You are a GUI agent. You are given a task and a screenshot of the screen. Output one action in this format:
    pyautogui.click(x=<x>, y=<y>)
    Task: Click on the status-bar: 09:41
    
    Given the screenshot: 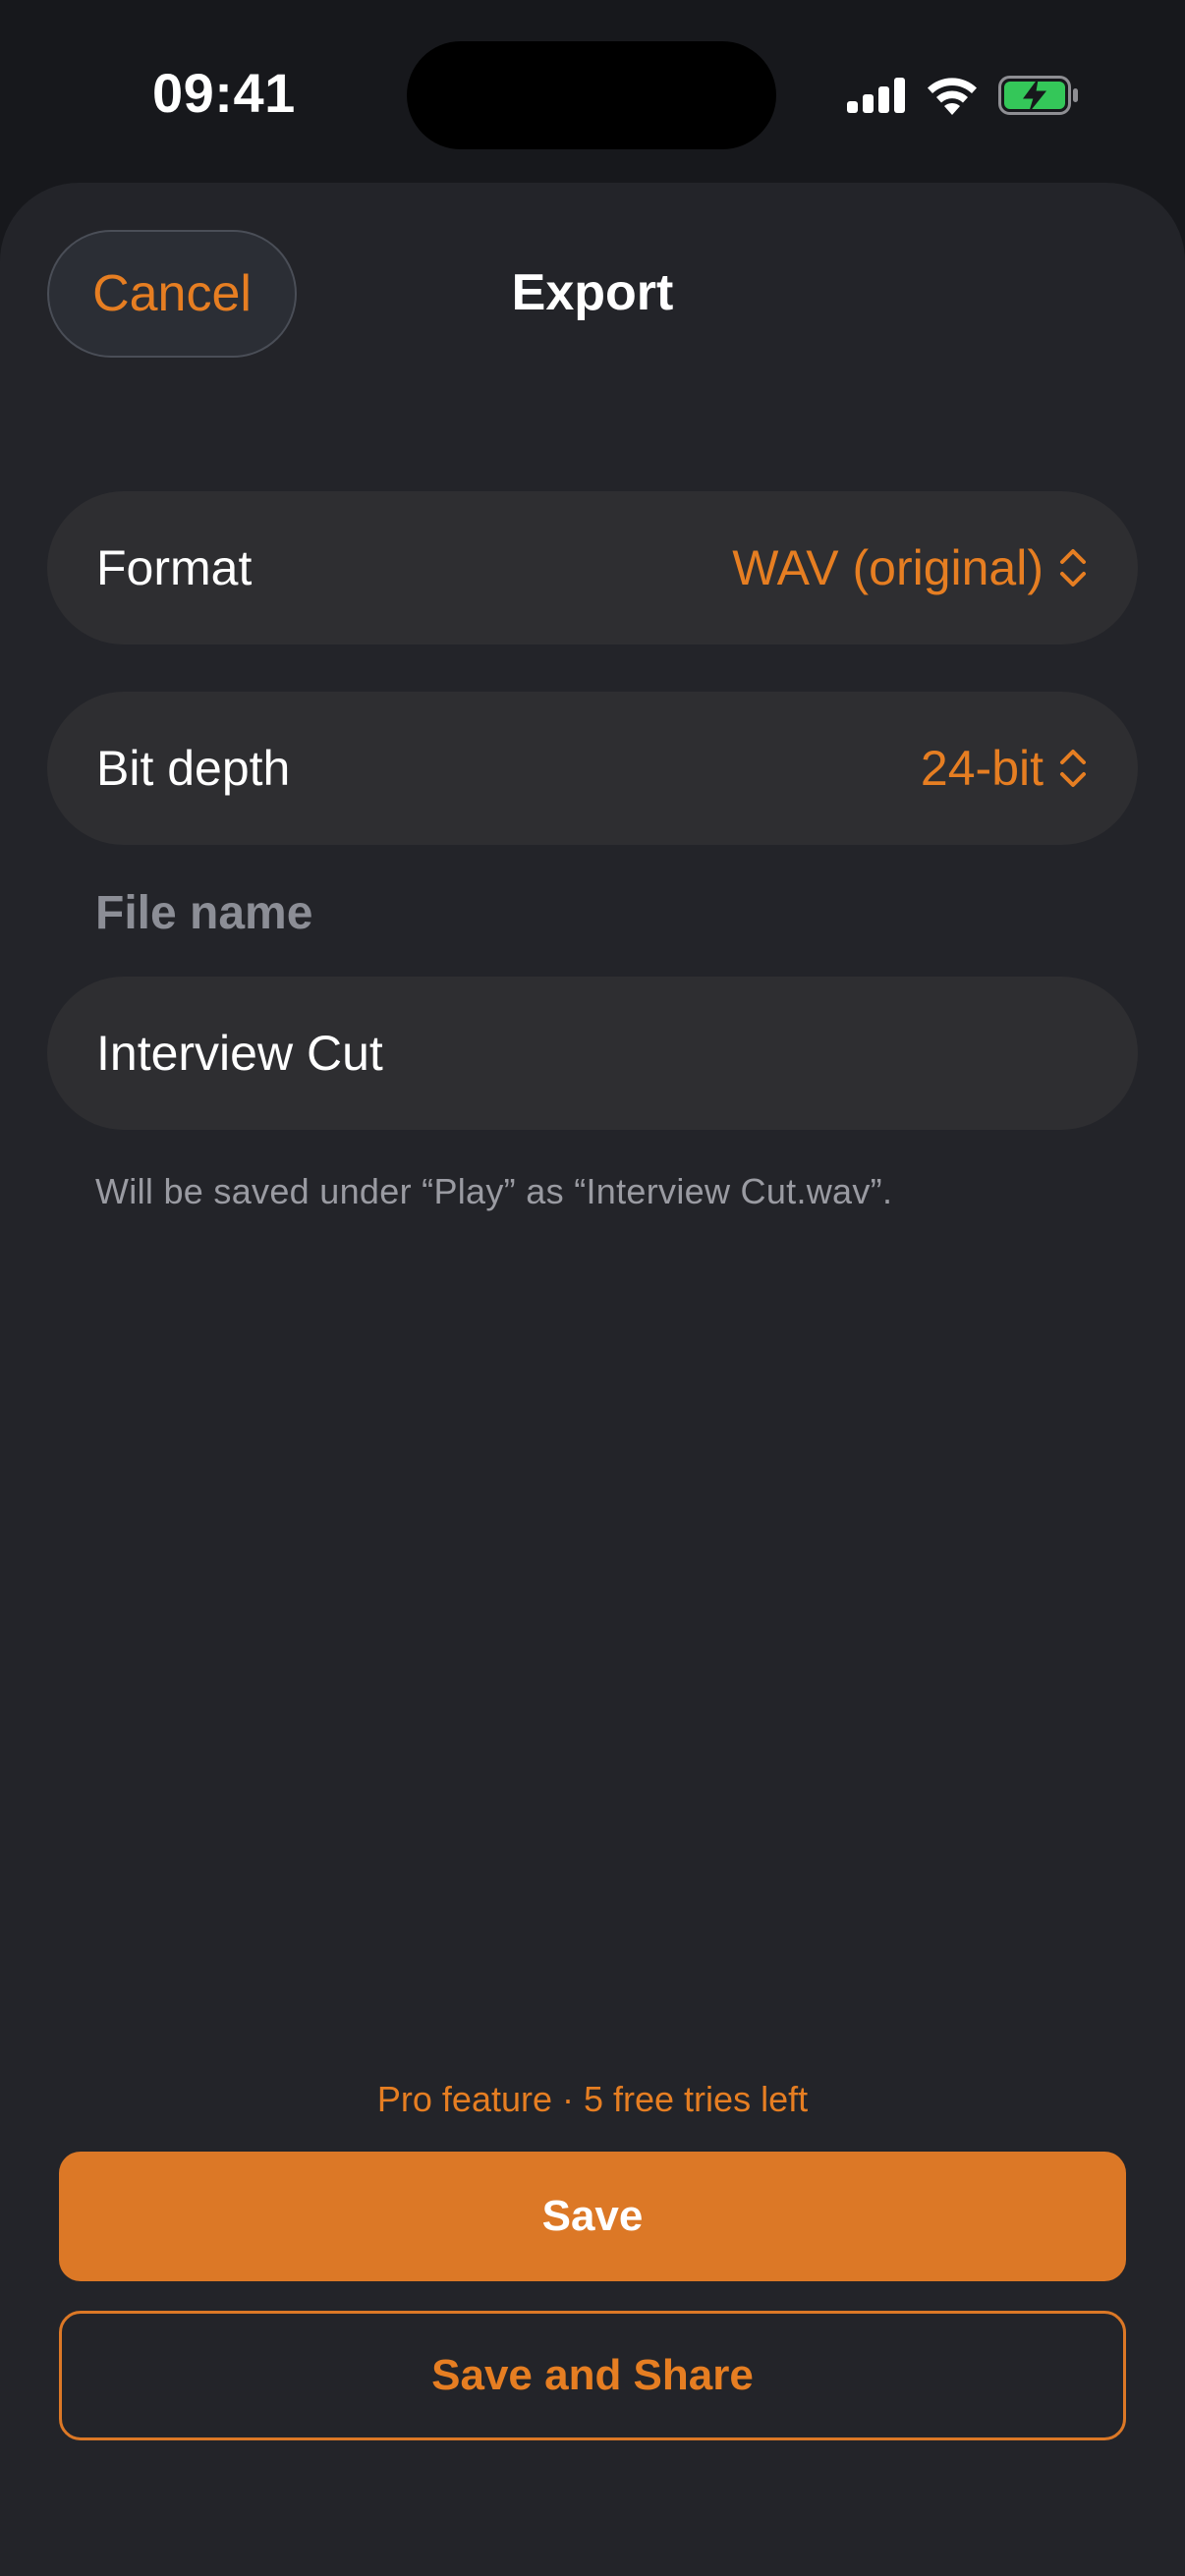 What is the action you would take?
    pyautogui.click(x=592, y=93)
    